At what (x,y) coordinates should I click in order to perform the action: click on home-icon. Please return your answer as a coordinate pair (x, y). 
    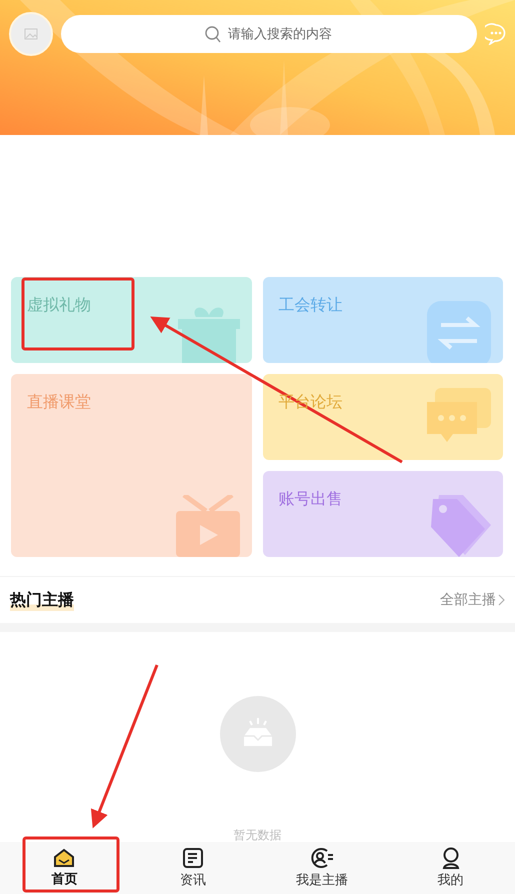
    Looking at the image, I should click on (64, 858).